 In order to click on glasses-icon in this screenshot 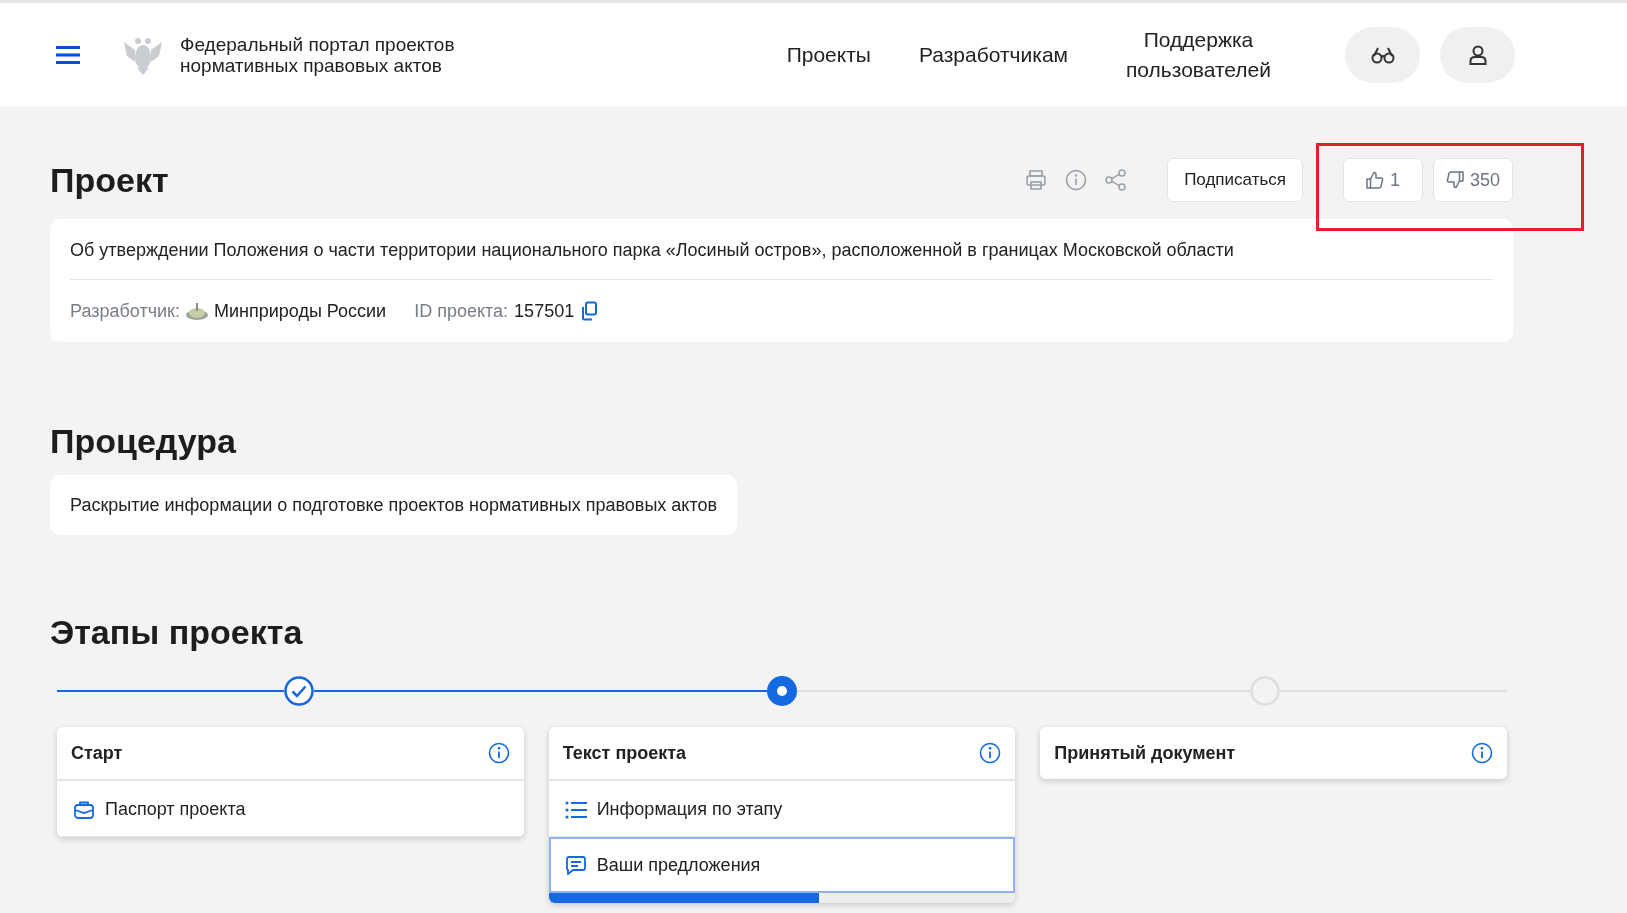, I will do `click(1382, 54)`.